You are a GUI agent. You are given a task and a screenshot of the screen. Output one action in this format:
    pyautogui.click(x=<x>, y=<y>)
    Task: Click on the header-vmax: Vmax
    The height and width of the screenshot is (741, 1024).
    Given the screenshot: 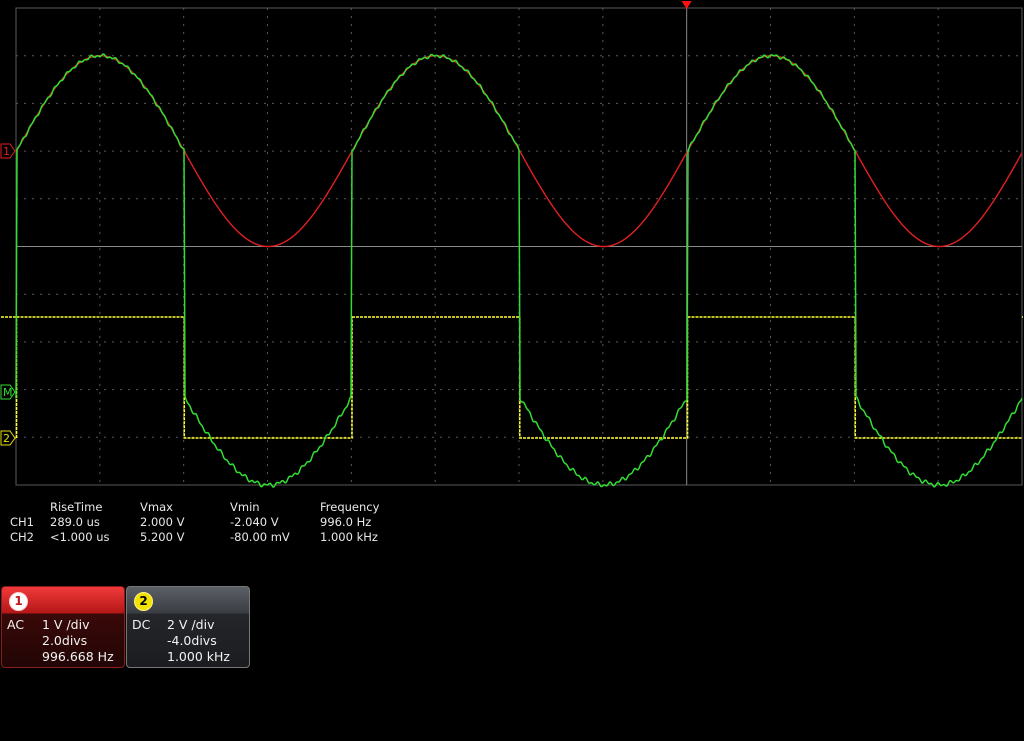 What is the action you would take?
    pyautogui.click(x=156, y=507)
    